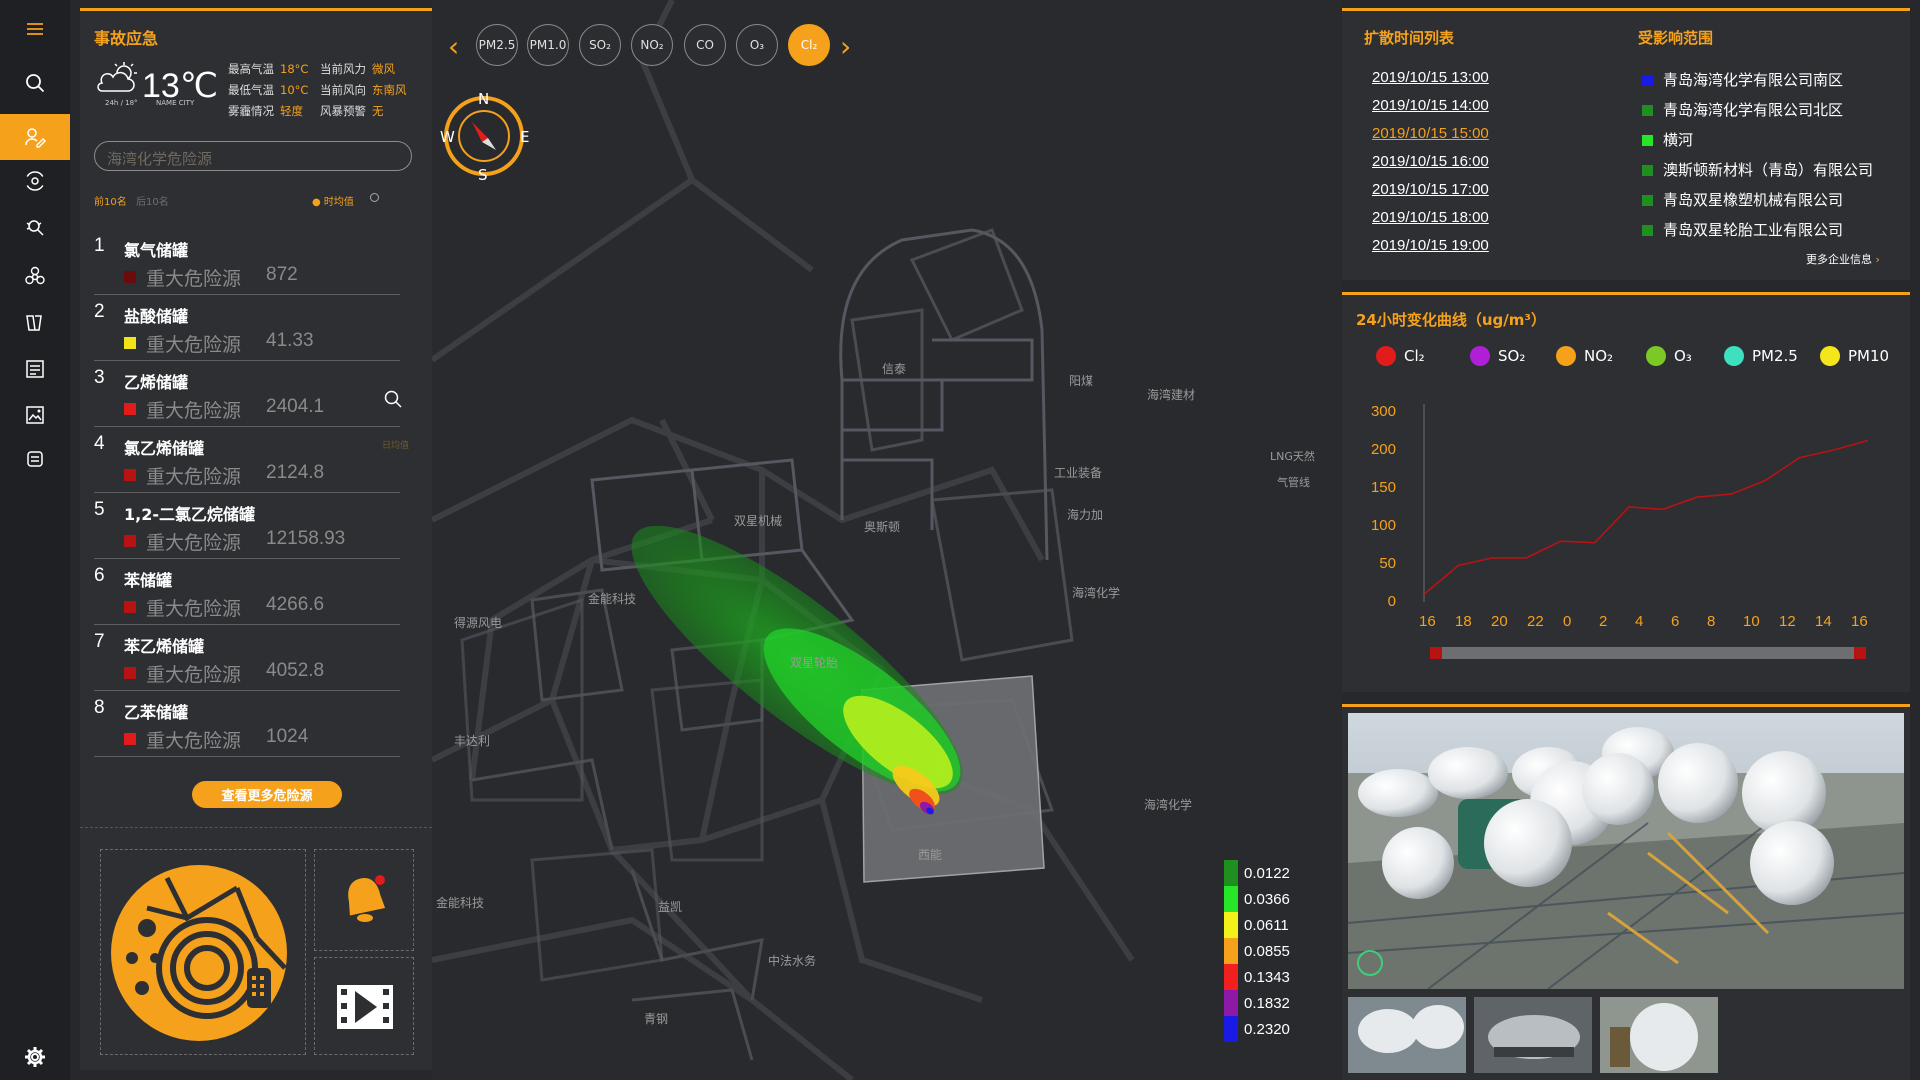 This screenshot has width=1920, height=1080. What do you see at coordinates (295, 472) in the screenshot?
I see `hazard-value: 2124.8` at bounding box center [295, 472].